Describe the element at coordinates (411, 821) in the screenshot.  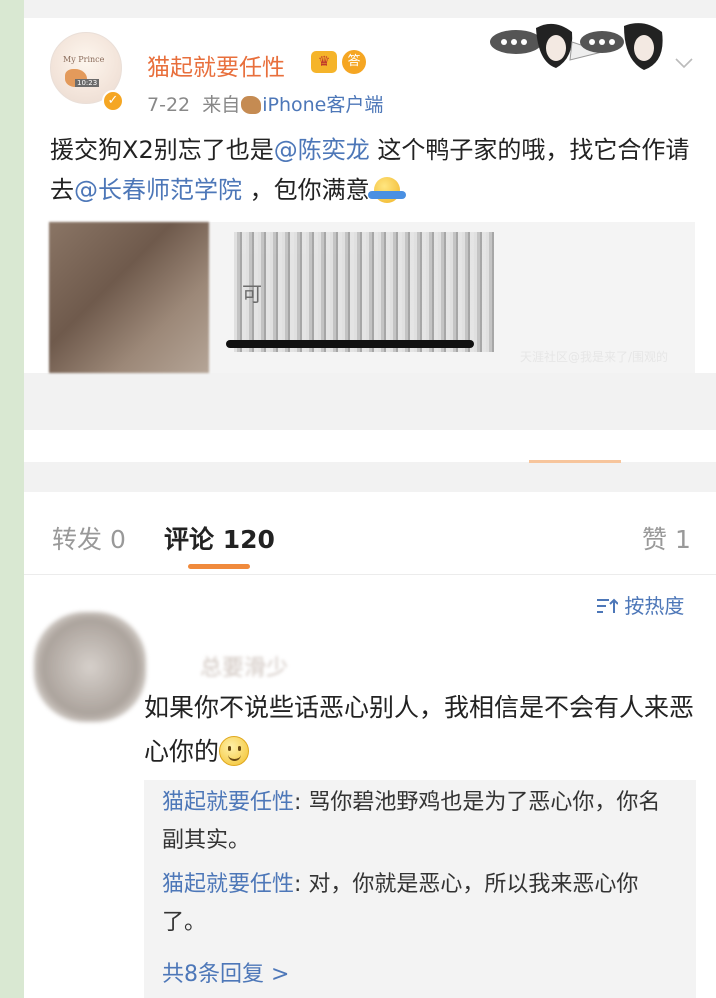
I see `reply-item: 猫起就要任性: 骂你碧池野鸡也是为了恶心你，你名副其实。` at that location.